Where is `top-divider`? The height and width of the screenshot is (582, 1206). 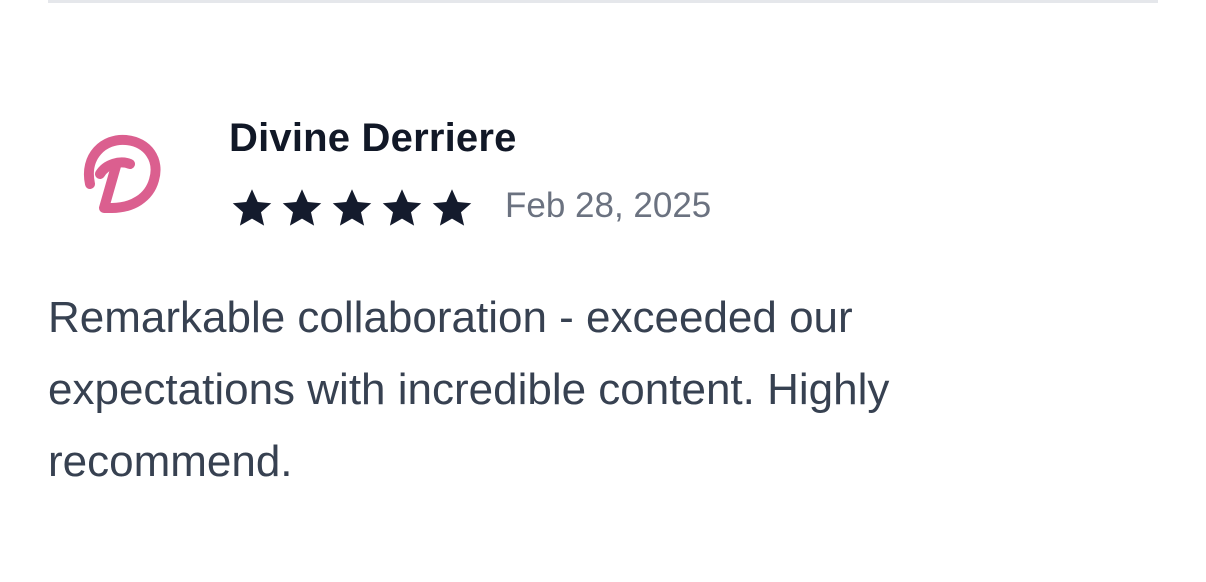 top-divider is located at coordinates (603, 1).